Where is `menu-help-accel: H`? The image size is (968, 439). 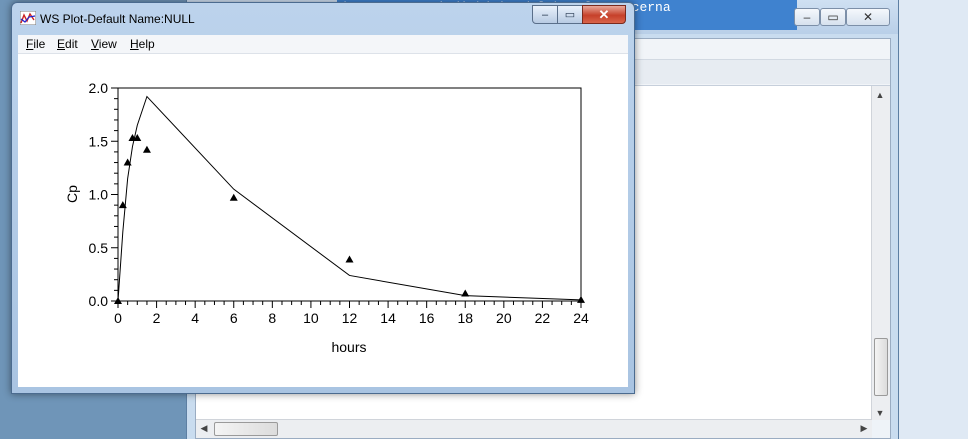 menu-help-accel: H is located at coordinates (134, 44).